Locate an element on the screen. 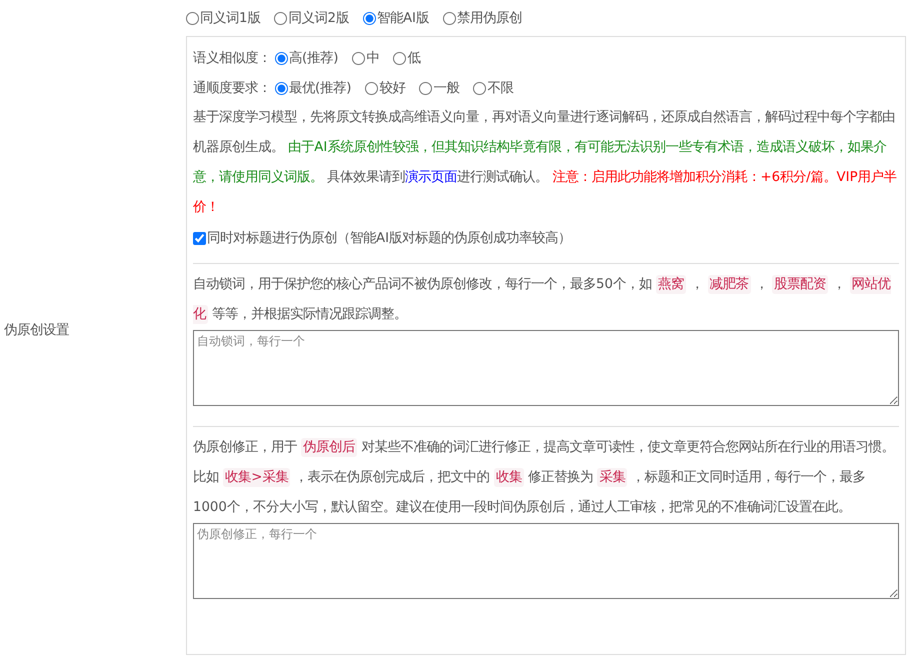 The height and width of the screenshot is (658, 911). ai-description: 基于深度学习模型，先将原文转换成高维语义向量，再对语义向量进行逐词解码，还原成自然语言，解码过程中每个字都由机器原创生成。 由于AI系统原创性较强，但其知识结构毕竟有限，有可能无法识别一些专有术语，造成语义破坏，如果介意，请使用同义词版。 具体效果请到演示页面进行测试确认。 注意：启用此功能将增加积分消耗：+6积分/篇。VIP用户半价！ is located at coordinates (545, 162).